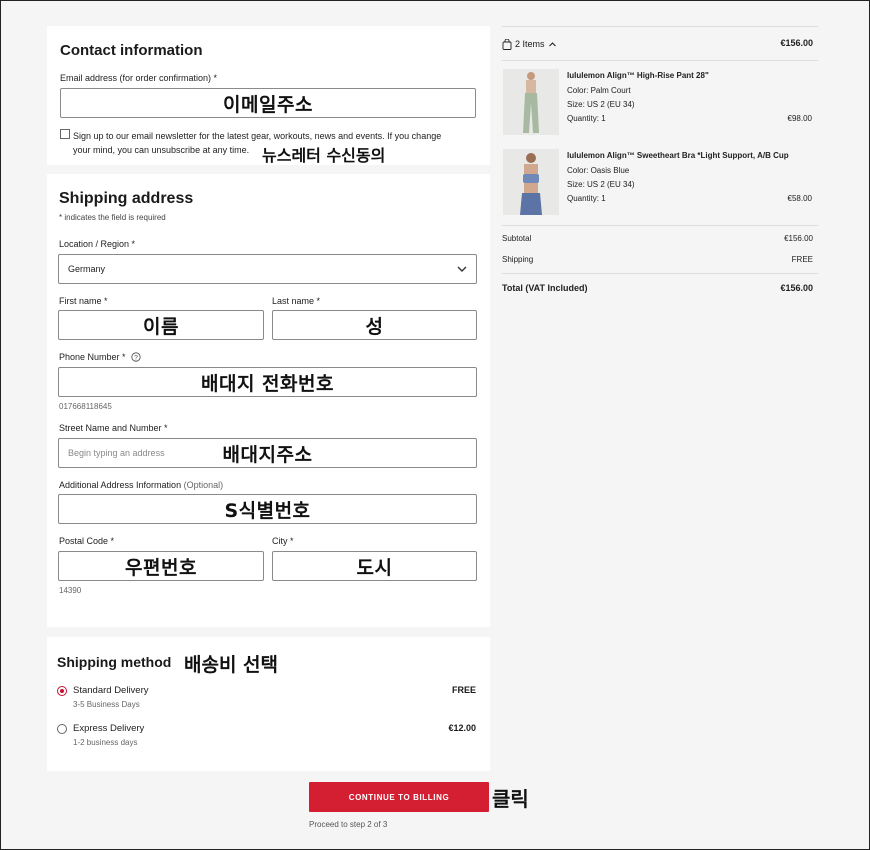 The height and width of the screenshot is (850, 870). What do you see at coordinates (324, 155) in the screenshot?
I see `newsletter-annotation: 뉴스레터 수신동의` at bounding box center [324, 155].